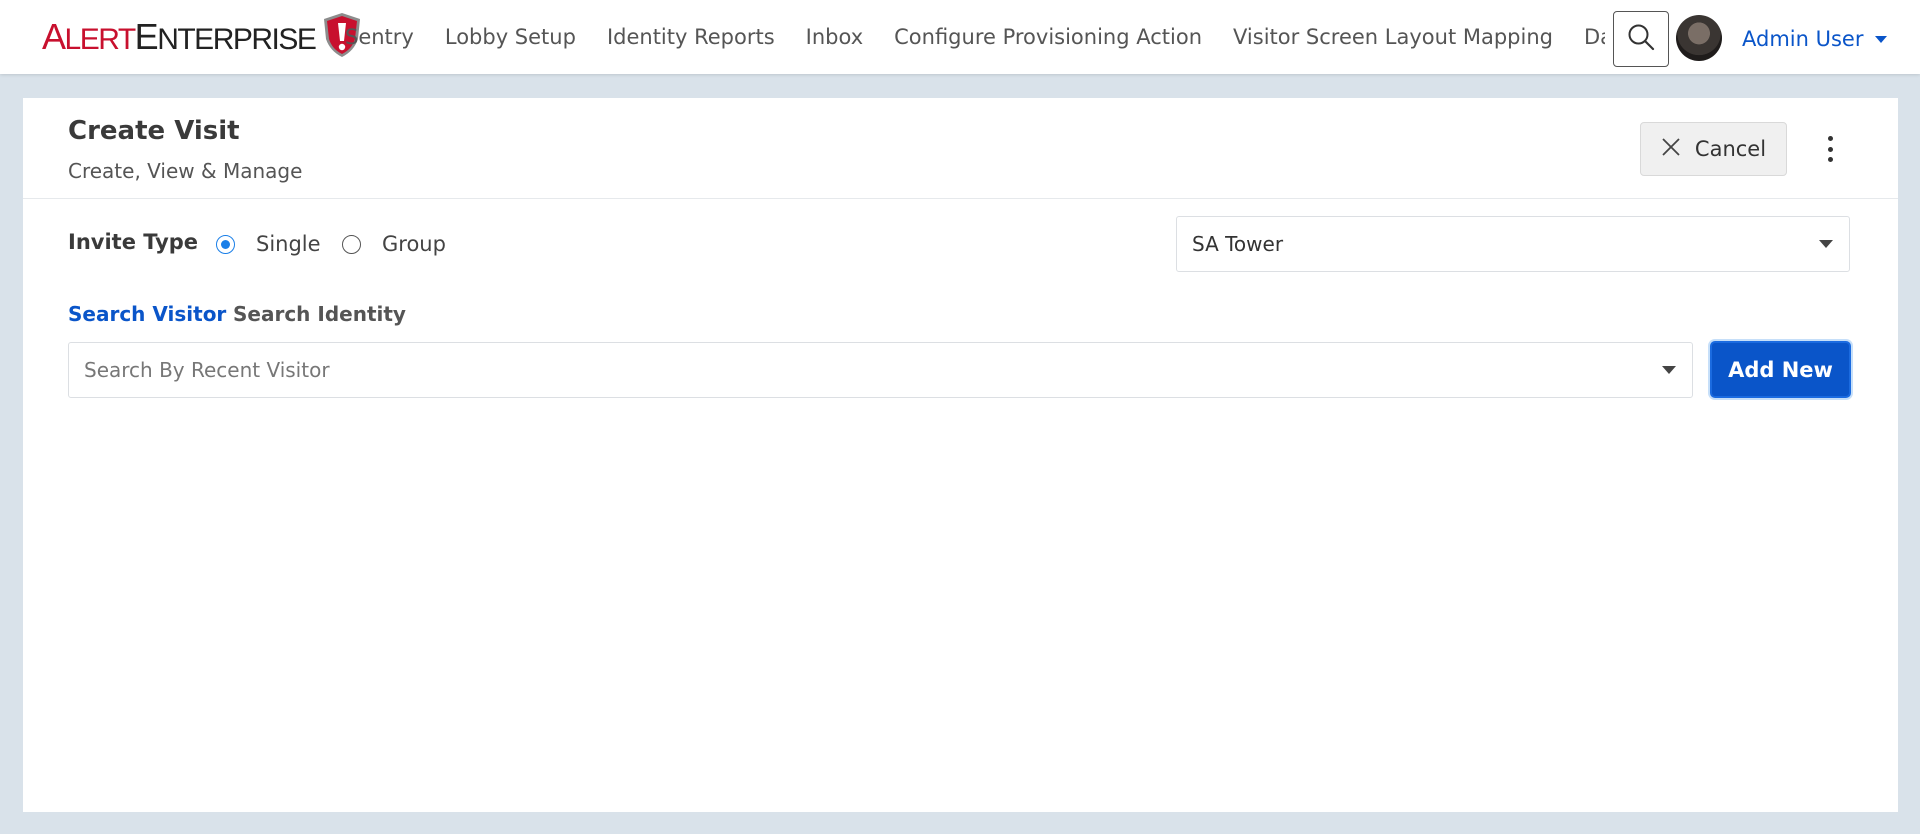  What do you see at coordinates (379, 37) in the screenshot?
I see `nav-item-sentry: Sentry` at bounding box center [379, 37].